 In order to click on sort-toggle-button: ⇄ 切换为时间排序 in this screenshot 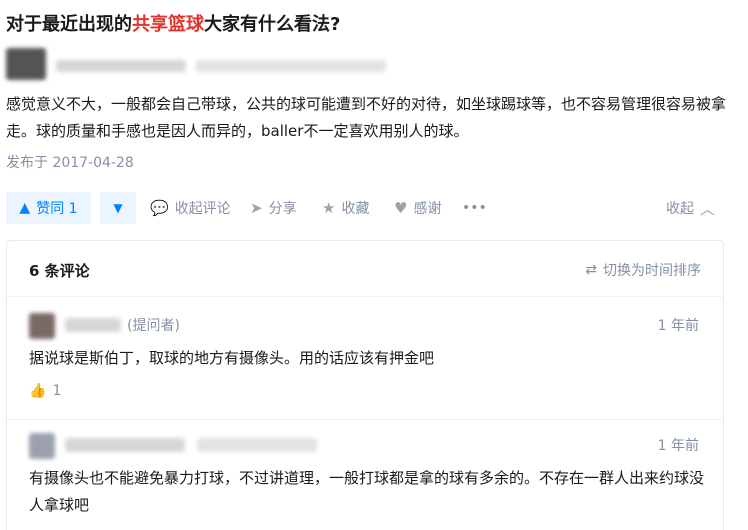, I will do `click(643, 270)`.